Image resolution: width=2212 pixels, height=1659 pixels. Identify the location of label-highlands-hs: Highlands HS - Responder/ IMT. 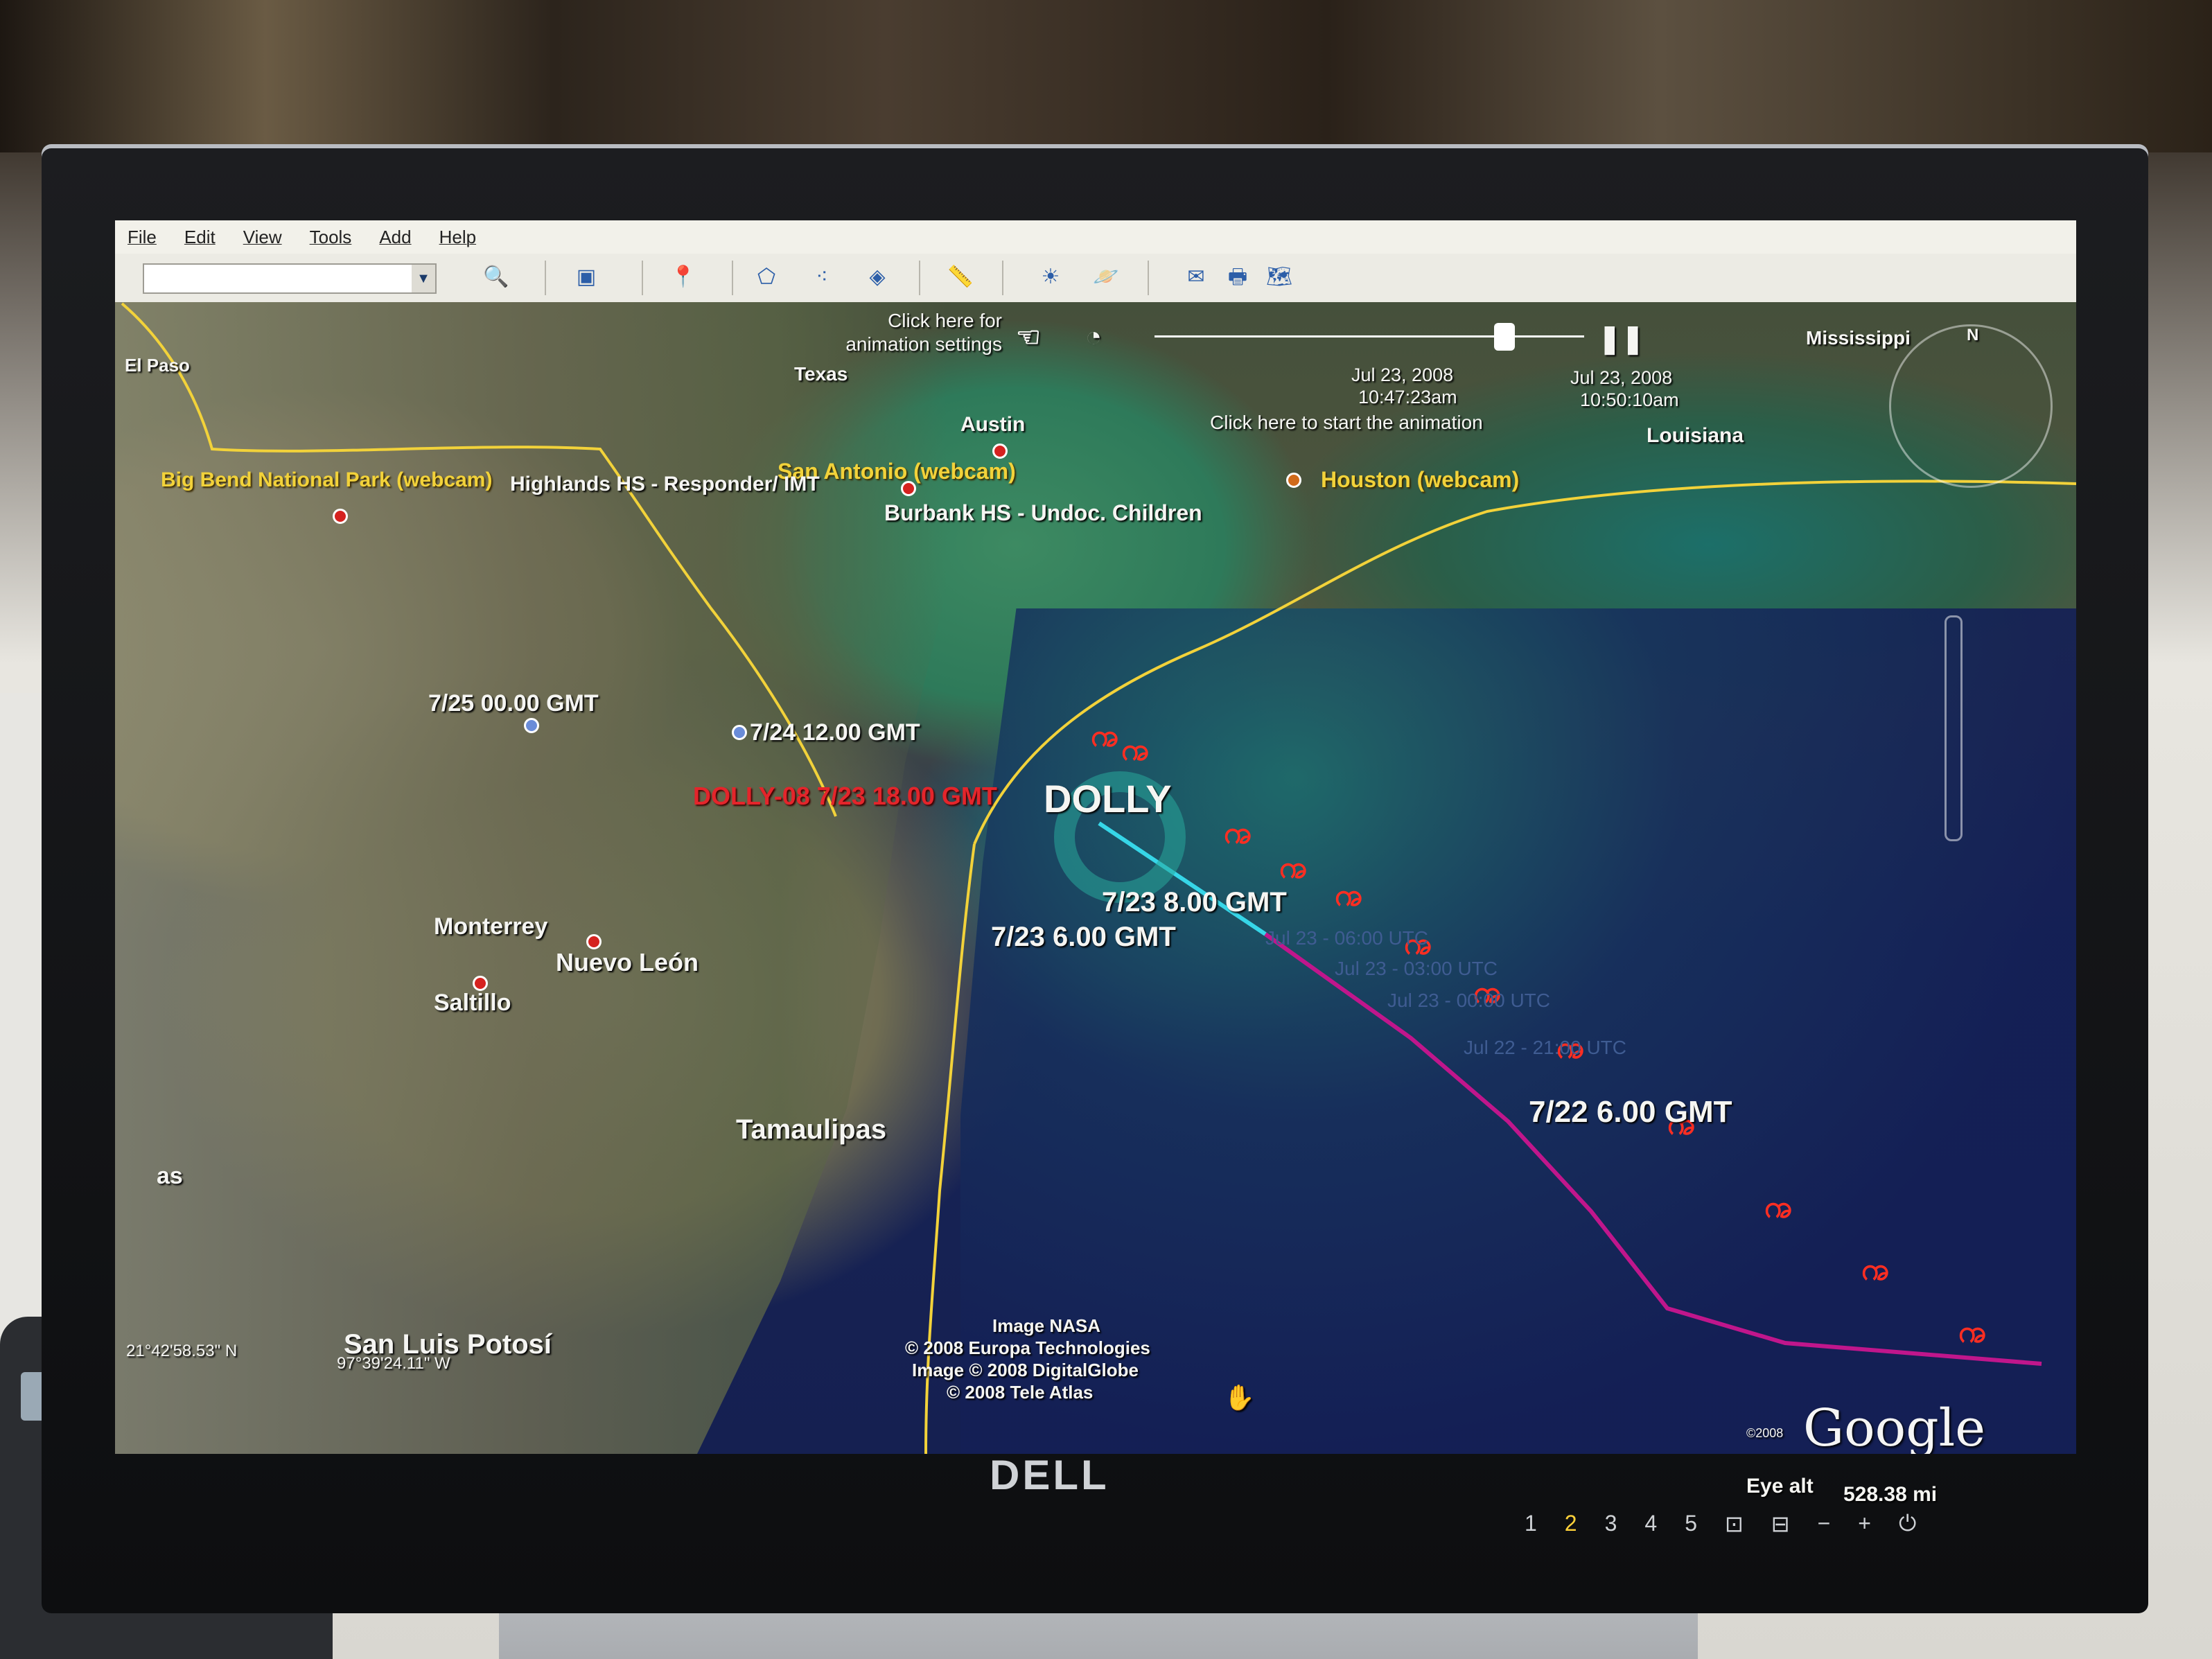
(665, 484).